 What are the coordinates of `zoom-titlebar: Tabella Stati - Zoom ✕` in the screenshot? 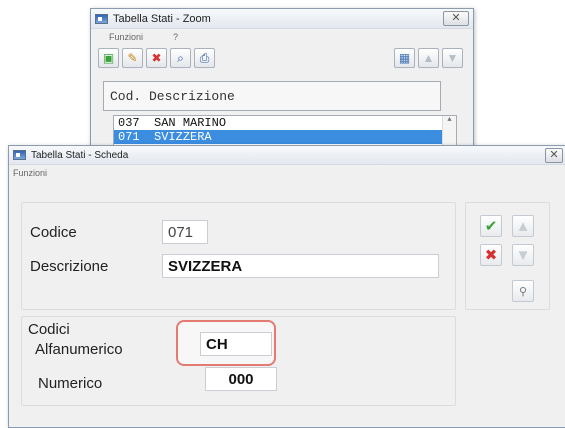 It's located at (282, 19).